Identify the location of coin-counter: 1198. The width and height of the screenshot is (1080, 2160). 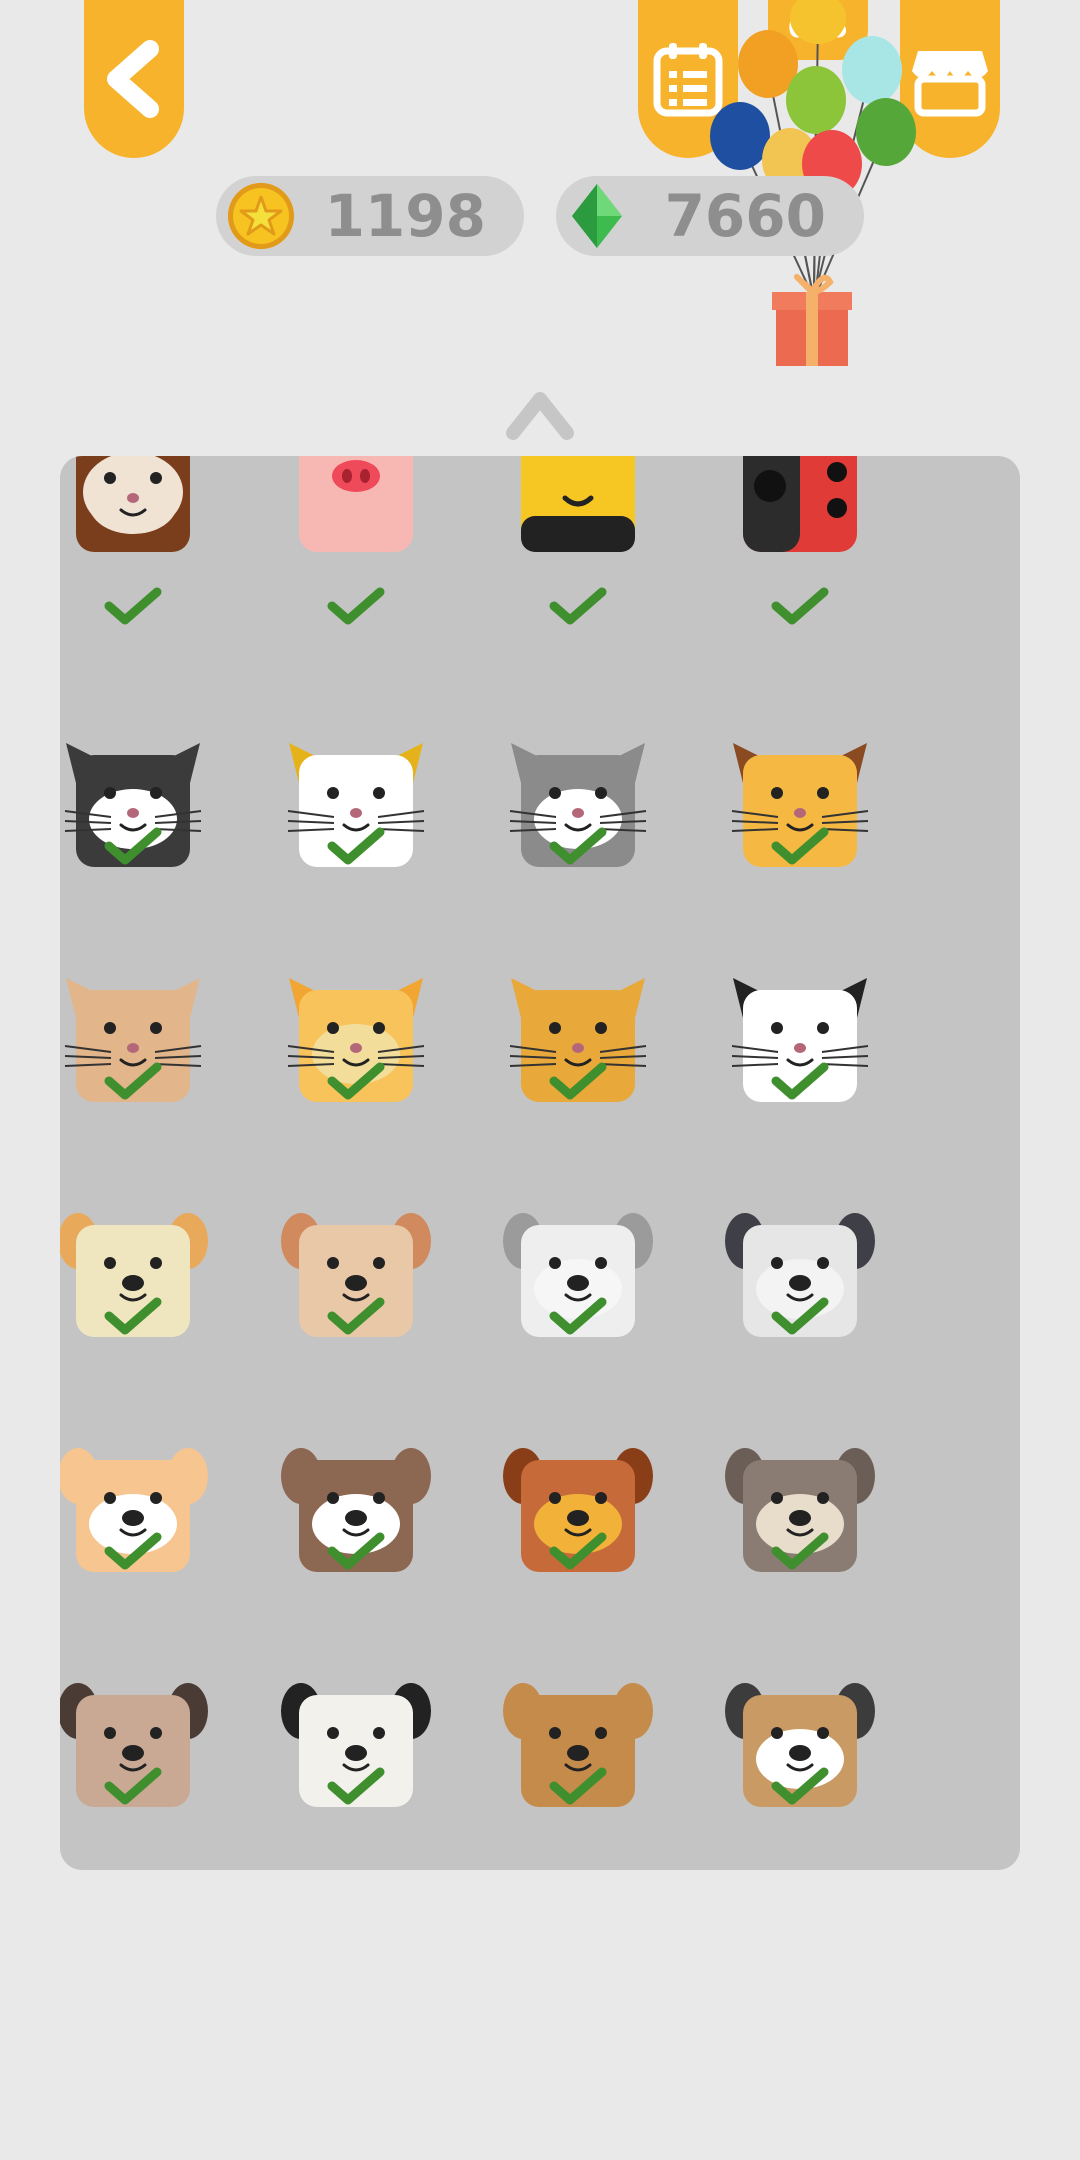
(370, 216).